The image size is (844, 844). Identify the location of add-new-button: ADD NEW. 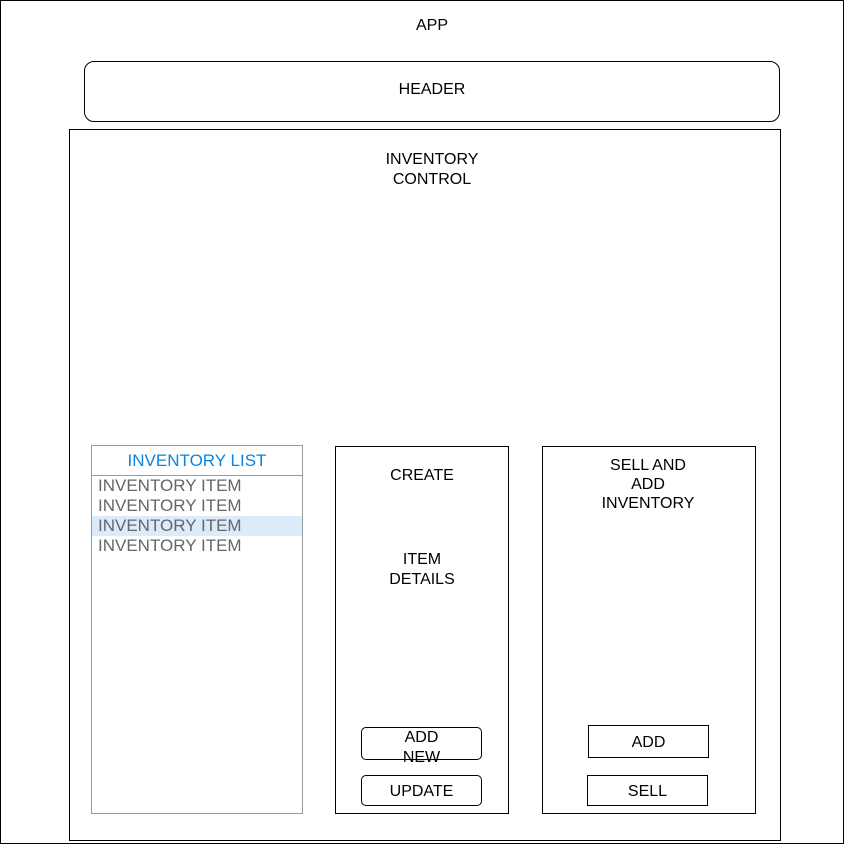
(421, 746).